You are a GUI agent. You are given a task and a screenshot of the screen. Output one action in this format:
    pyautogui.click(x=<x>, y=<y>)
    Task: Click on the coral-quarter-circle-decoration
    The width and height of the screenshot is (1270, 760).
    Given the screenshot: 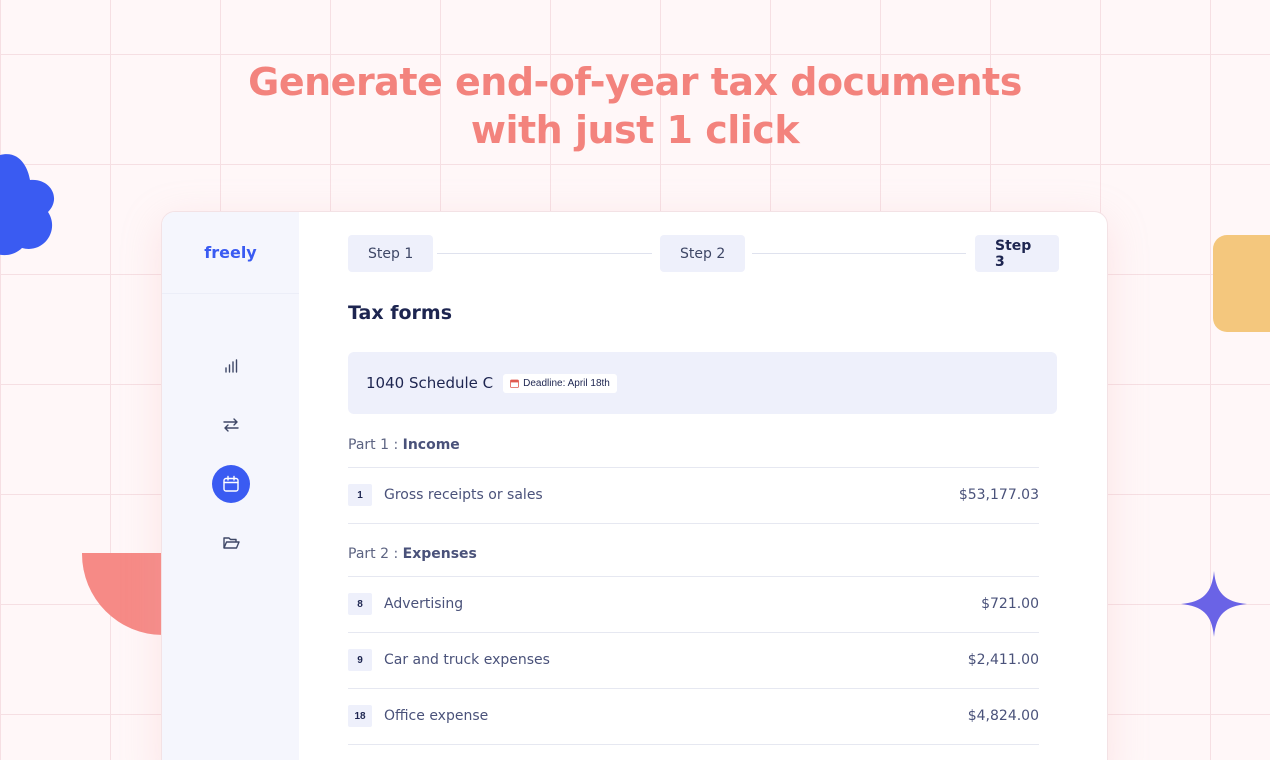 What is the action you would take?
    pyautogui.click(x=122, y=594)
    